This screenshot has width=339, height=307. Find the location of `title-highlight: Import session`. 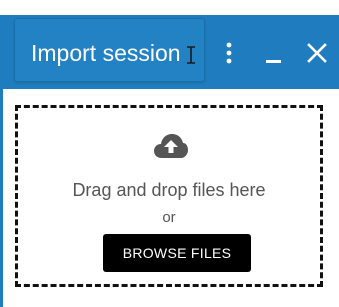

title-highlight: Import session is located at coordinates (109, 50).